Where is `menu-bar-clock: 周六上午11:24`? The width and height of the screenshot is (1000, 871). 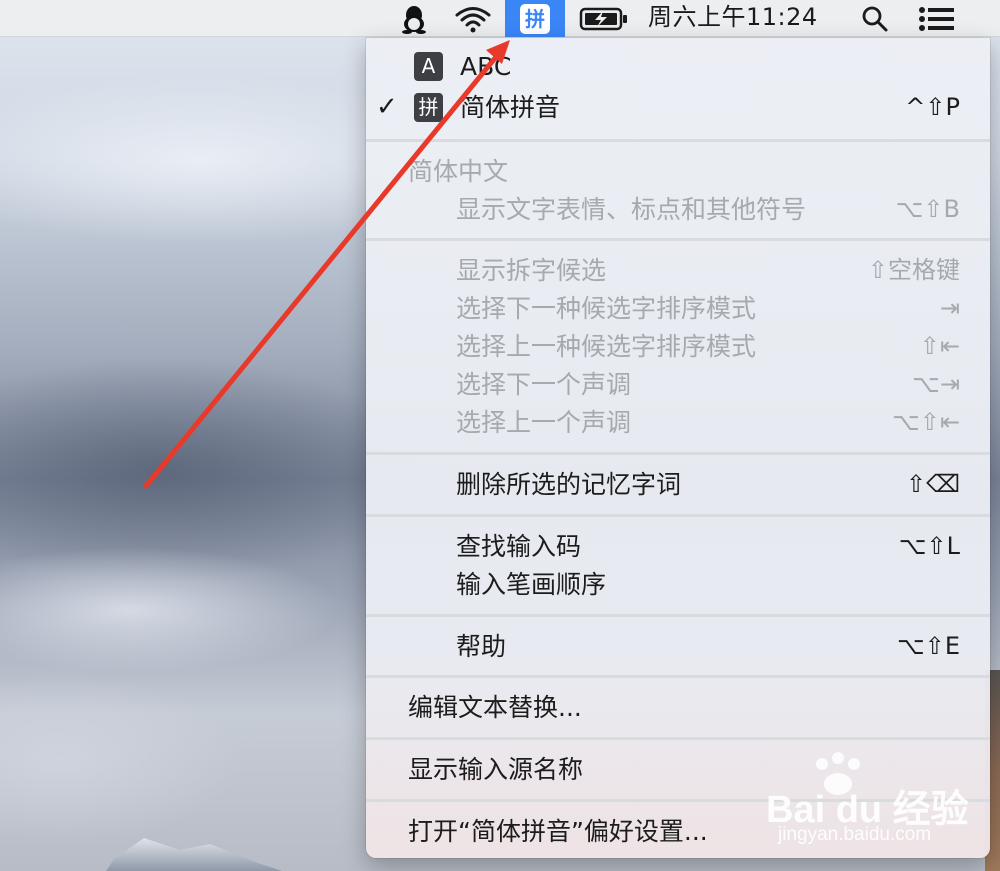 menu-bar-clock: 周六上午11:24 is located at coordinates (733, 18).